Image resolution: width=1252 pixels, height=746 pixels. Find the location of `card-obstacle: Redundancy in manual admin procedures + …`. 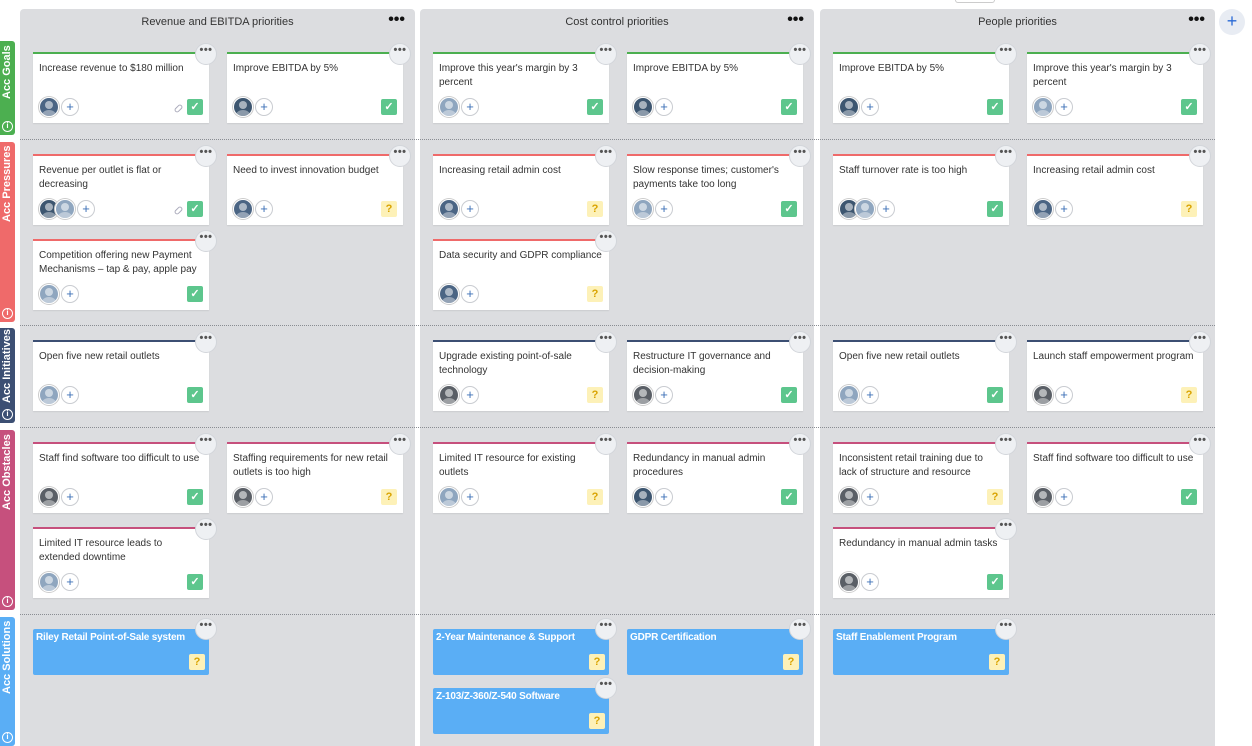

card-obstacle: Redundancy in manual admin procedures + … is located at coordinates (719, 473).